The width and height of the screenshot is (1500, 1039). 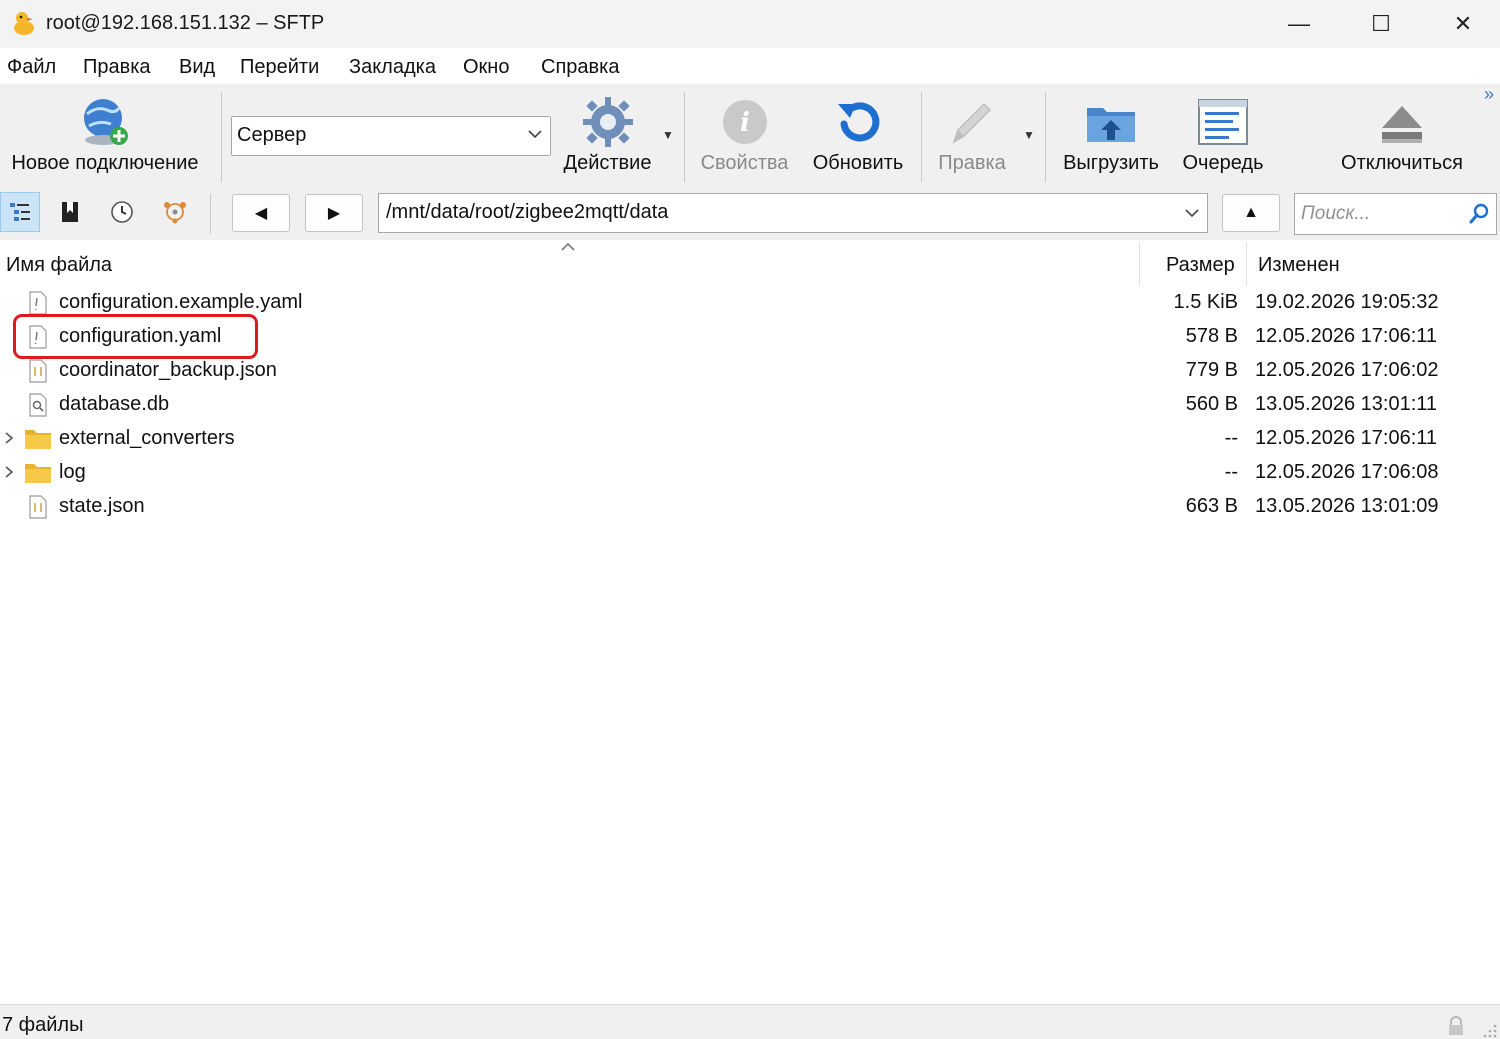 I want to click on edit-label: Правка, so click(x=972, y=163).